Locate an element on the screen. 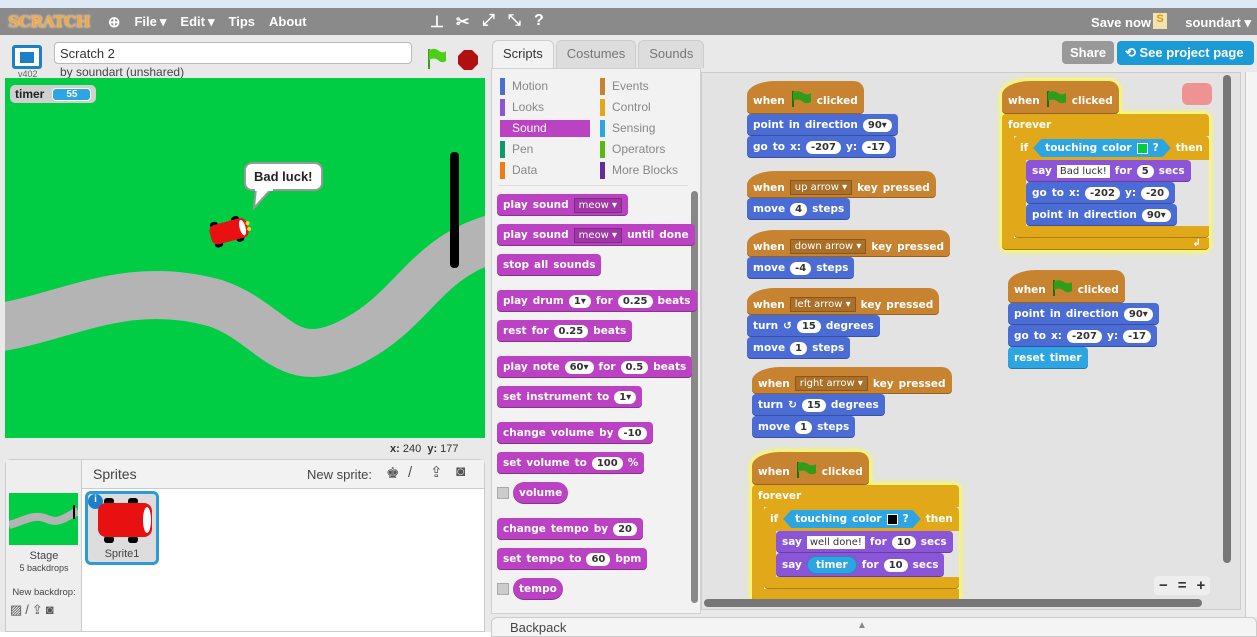 This screenshot has height=637, width=1257. dropdown-menu: left arrow ▾ is located at coordinates (822, 304).